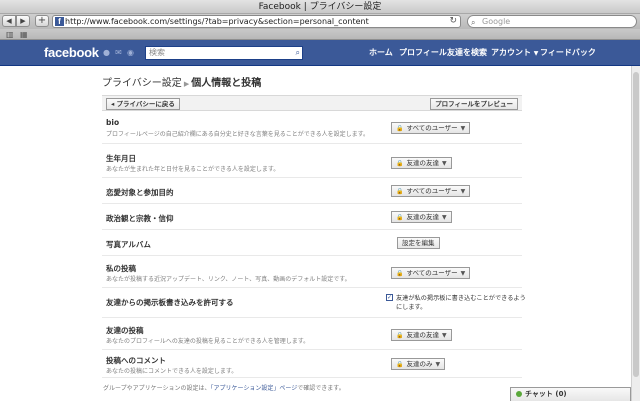 The width and height of the screenshot is (640, 401). Describe the element at coordinates (423, 53) in the screenshot. I see `nav-profile: プロフィール` at that location.